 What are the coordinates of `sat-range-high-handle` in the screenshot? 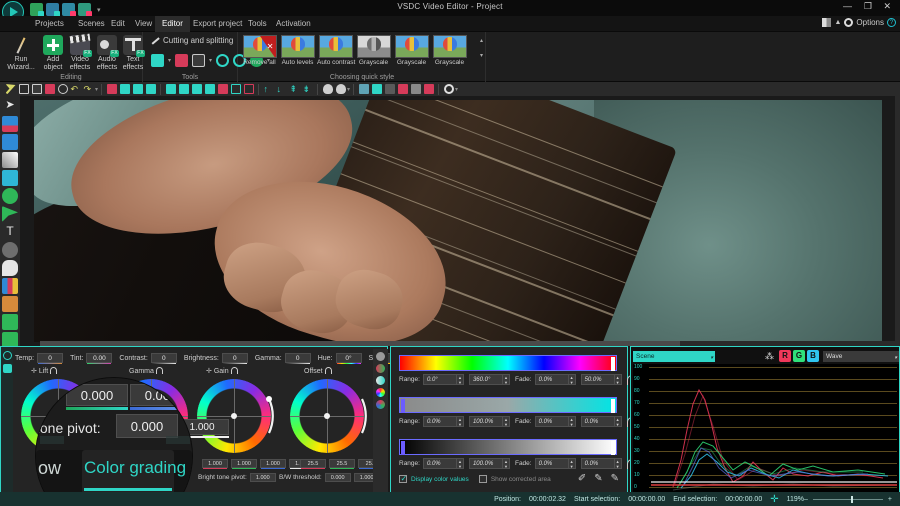 It's located at (613, 406).